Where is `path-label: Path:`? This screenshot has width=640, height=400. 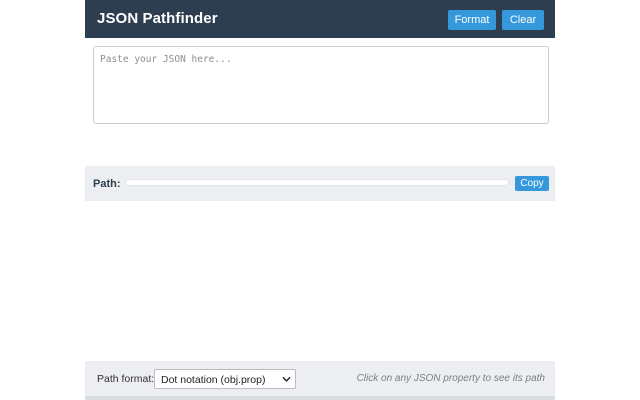 path-label: Path: is located at coordinates (107, 184).